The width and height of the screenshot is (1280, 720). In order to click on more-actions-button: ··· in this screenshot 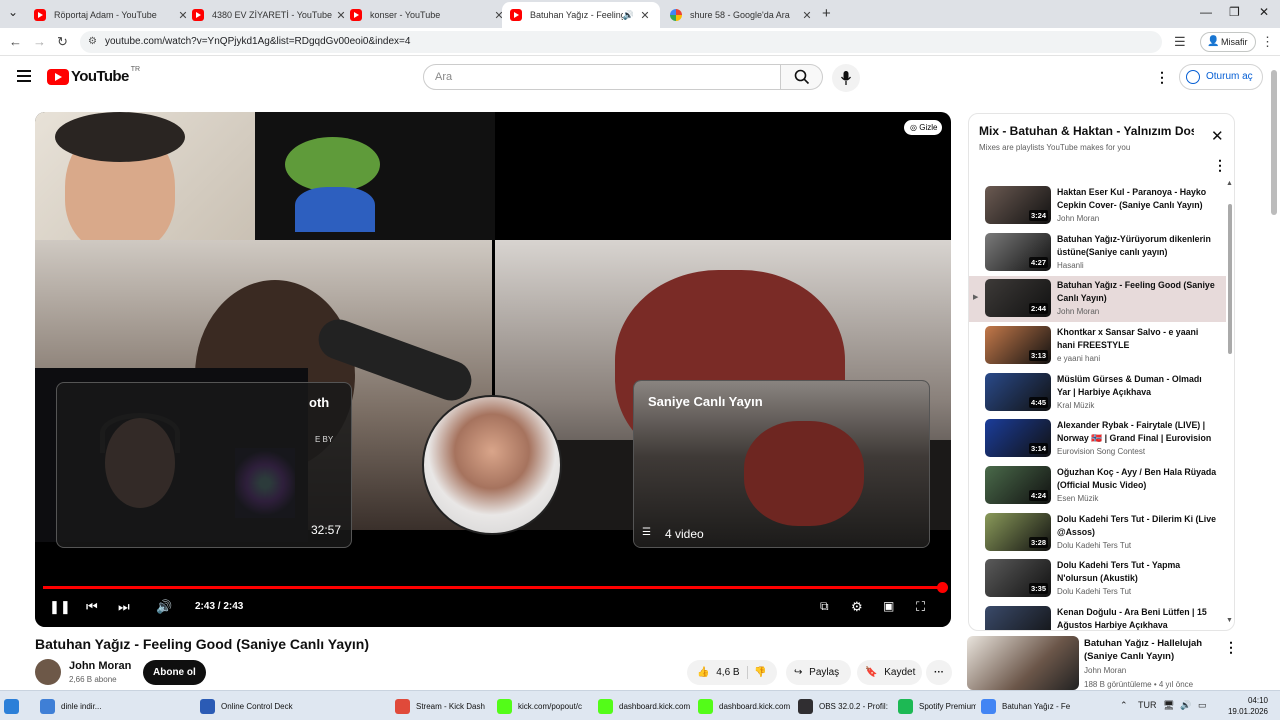, I will do `click(939, 672)`.